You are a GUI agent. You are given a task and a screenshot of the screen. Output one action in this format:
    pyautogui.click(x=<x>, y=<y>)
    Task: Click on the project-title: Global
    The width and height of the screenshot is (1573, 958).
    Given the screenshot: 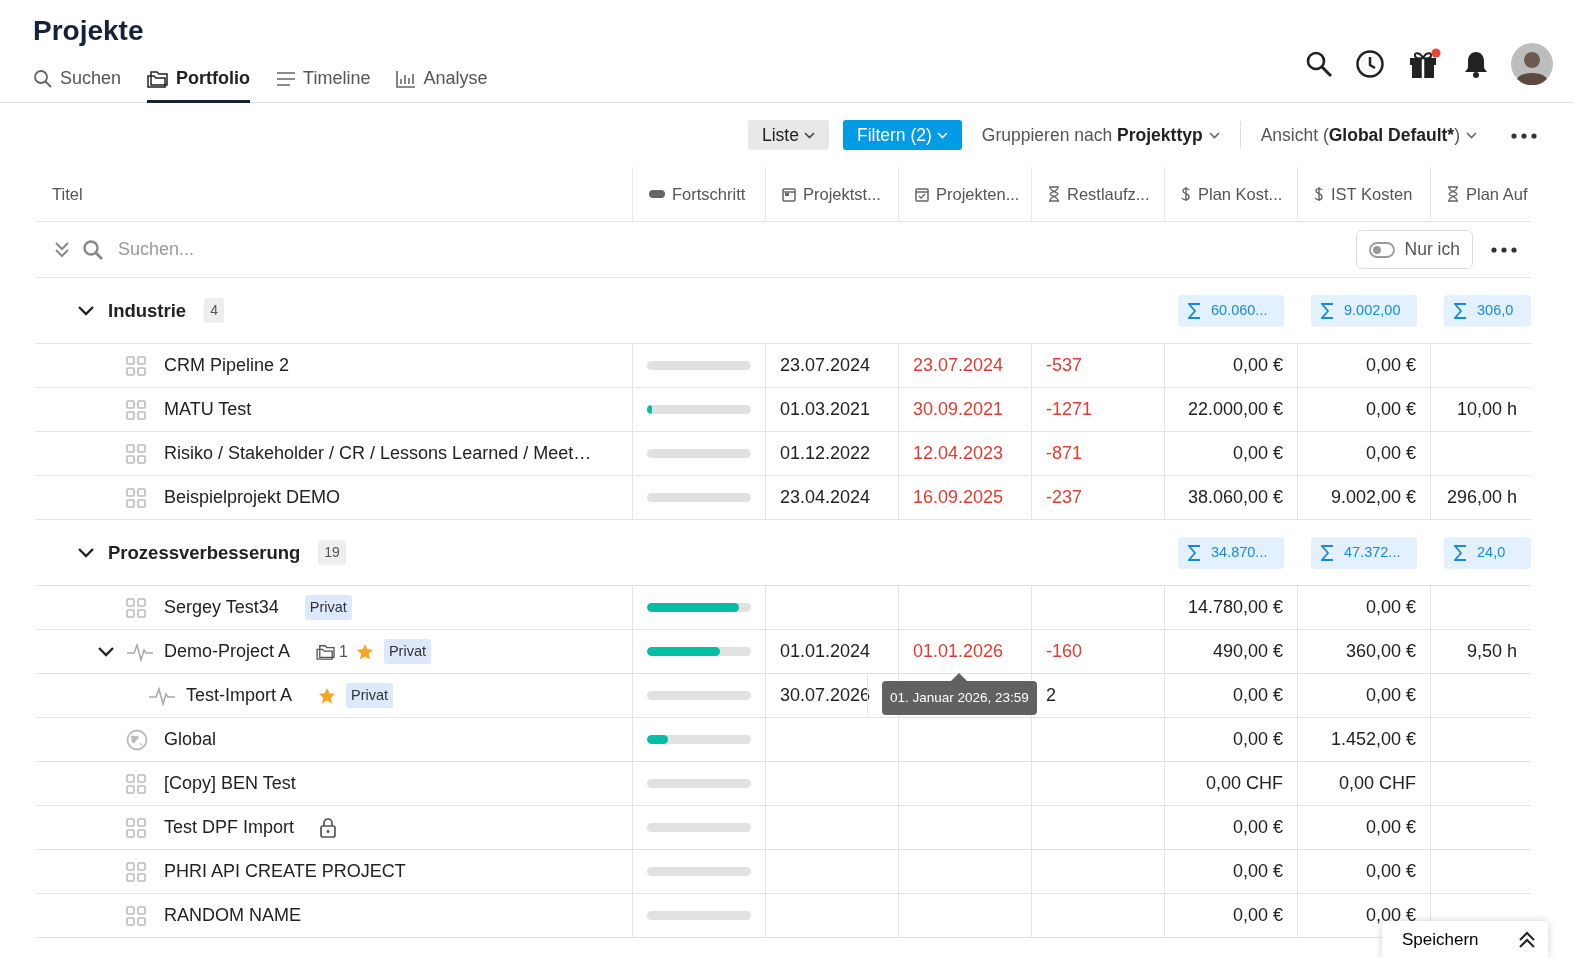 What is the action you would take?
    pyautogui.click(x=190, y=739)
    